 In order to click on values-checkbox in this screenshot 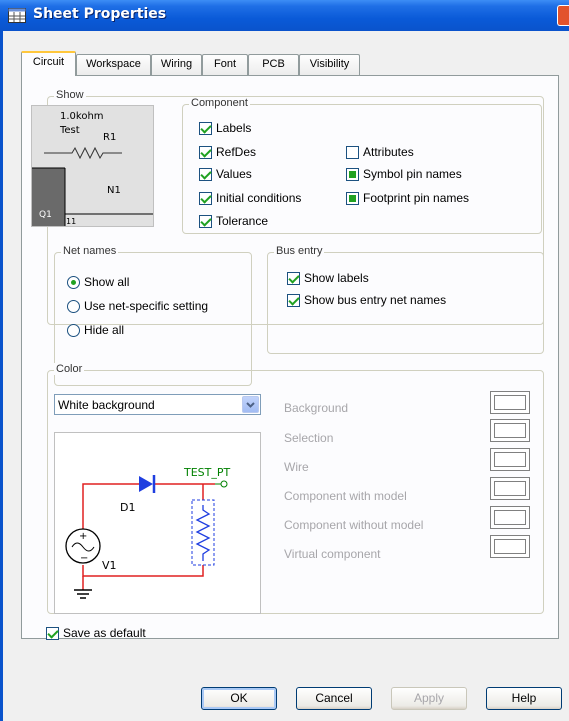, I will do `click(205, 174)`.